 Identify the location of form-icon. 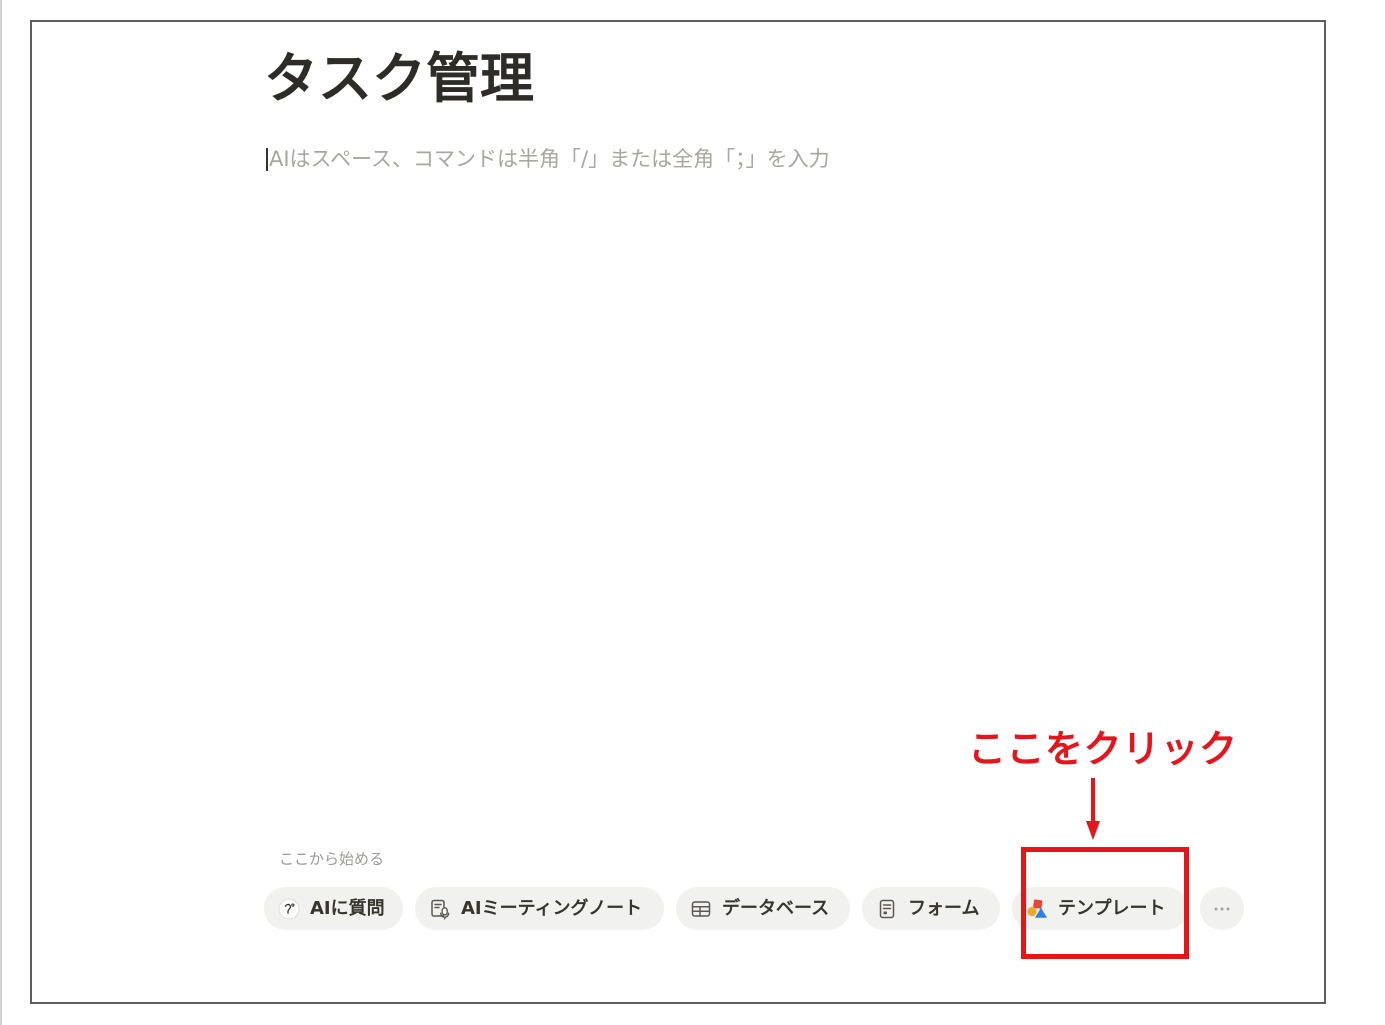
(887, 908).